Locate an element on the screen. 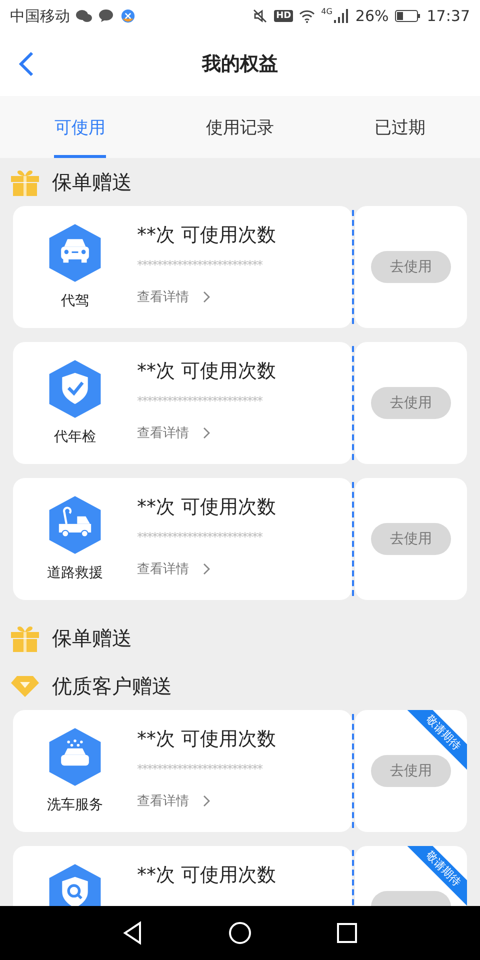 The image size is (480, 960). mute-icon is located at coordinates (260, 16).